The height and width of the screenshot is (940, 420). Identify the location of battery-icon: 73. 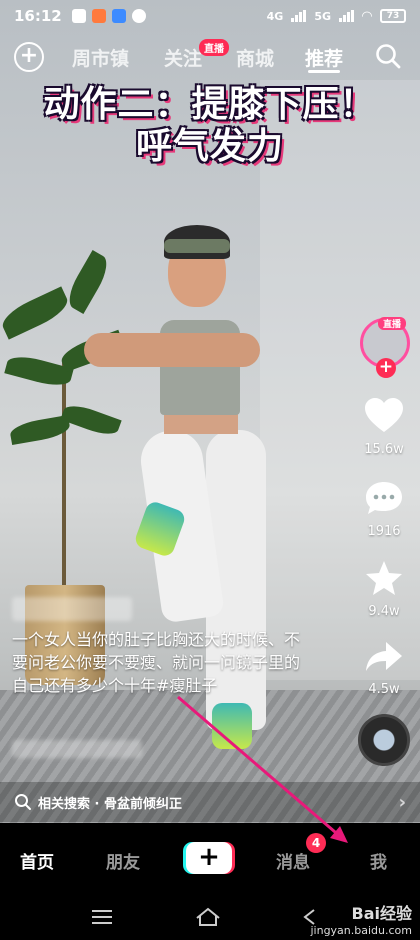
(393, 16).